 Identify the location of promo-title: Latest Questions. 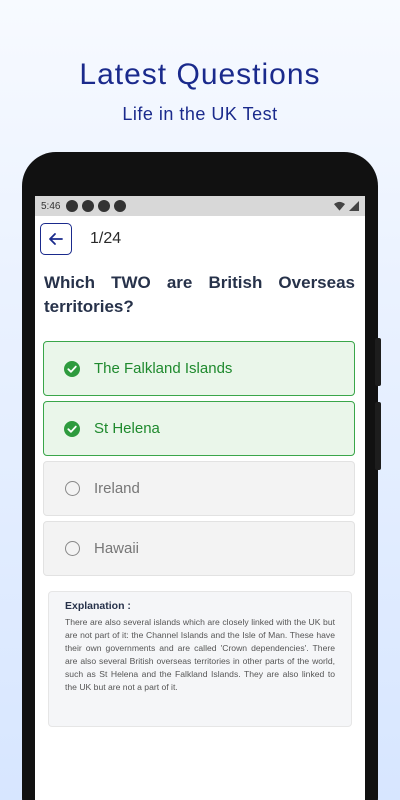
(200, 74).